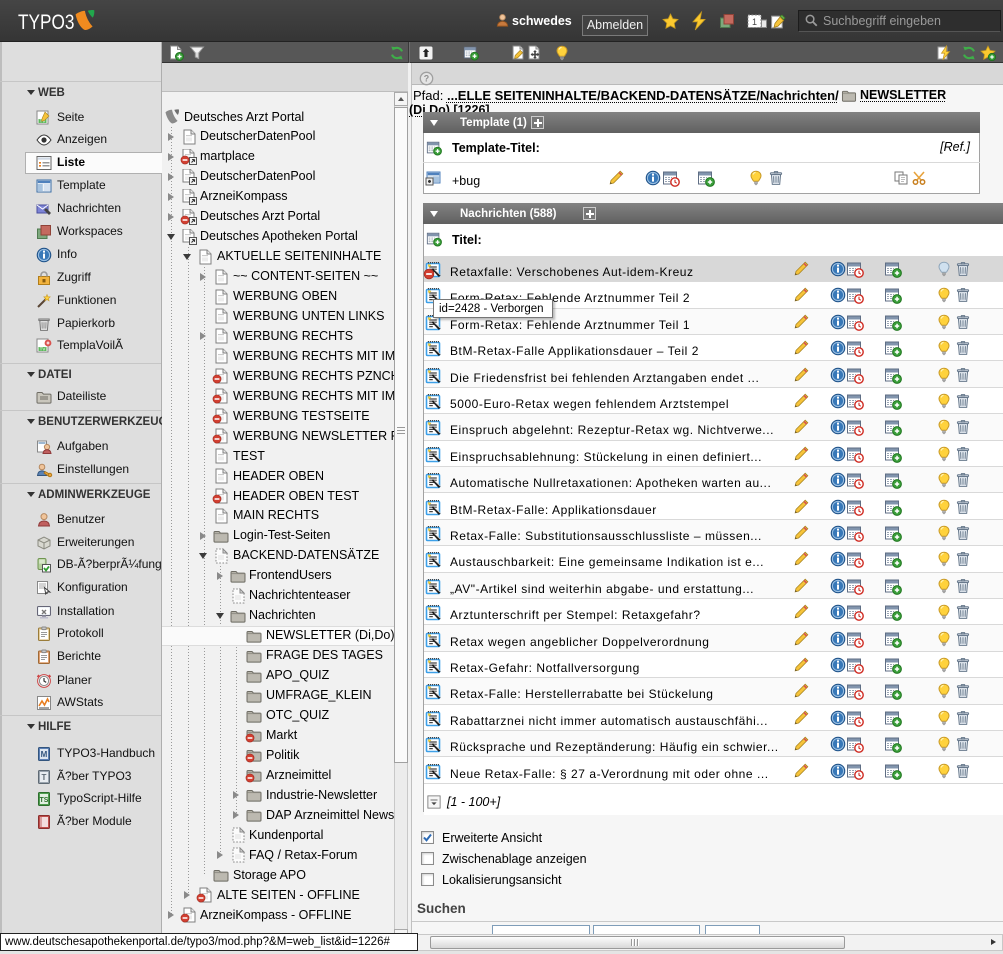 The width and height of the screenshot is (1003, 954). What do you see at coordinates (43, 349) in the screenshot?
I see `svg-text: TV` at bounding box center [43, 349].